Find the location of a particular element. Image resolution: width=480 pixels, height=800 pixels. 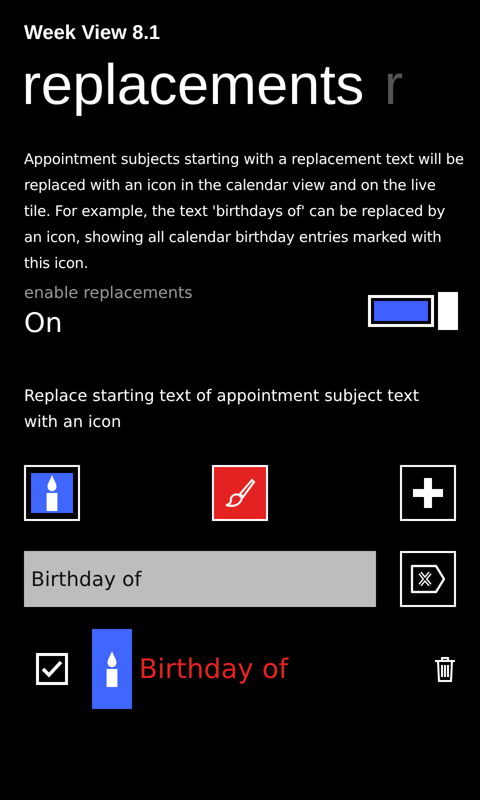

color-picker-button is located at coordinates (240, 493).